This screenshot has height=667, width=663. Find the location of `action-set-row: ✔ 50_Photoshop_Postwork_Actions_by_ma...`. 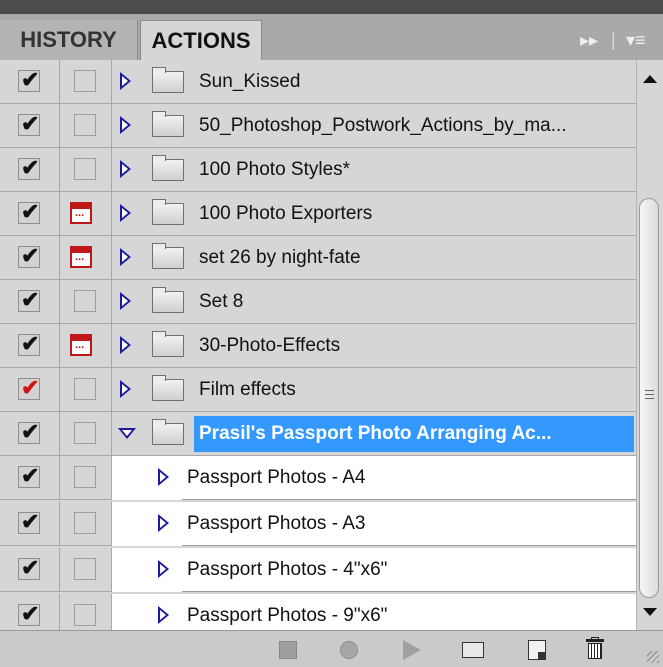

action-set-row: ✔ 50_Photoshop_Postwork_Actions_by_ma... is located at coordinates (318, 126).